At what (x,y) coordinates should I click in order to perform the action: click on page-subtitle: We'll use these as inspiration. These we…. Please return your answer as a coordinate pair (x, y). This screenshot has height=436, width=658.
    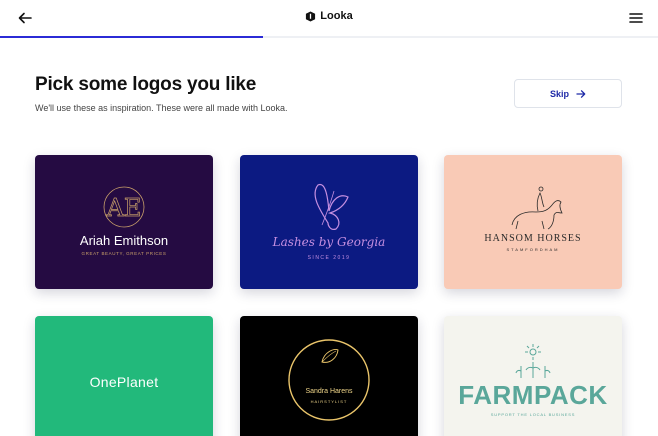
    Looking at the image, I should click on (161, 108).